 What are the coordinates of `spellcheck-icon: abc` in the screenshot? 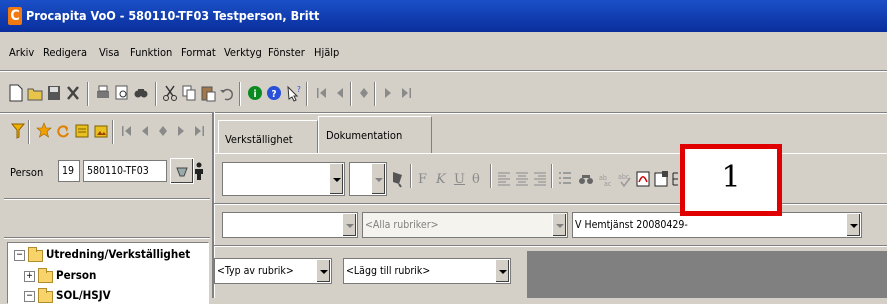 It's located at (625, 179).